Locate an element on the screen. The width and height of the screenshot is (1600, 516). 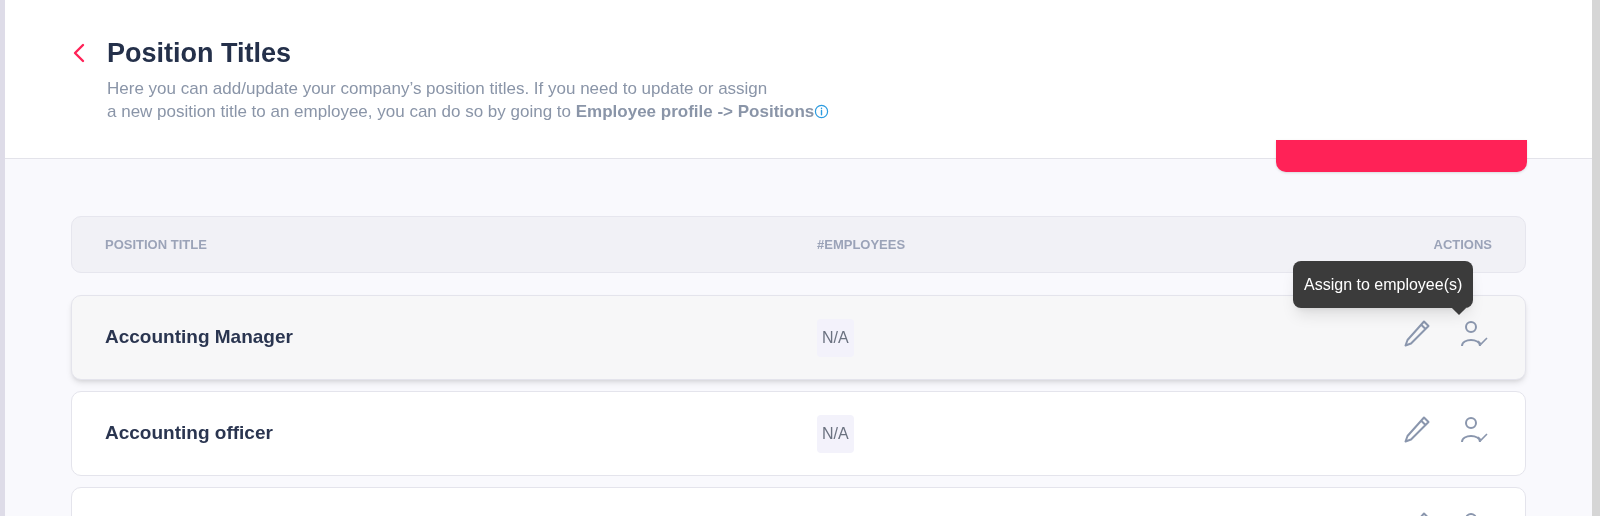
tooltip-text: Assign to employee(s) is located at coordinates (1383, 284).